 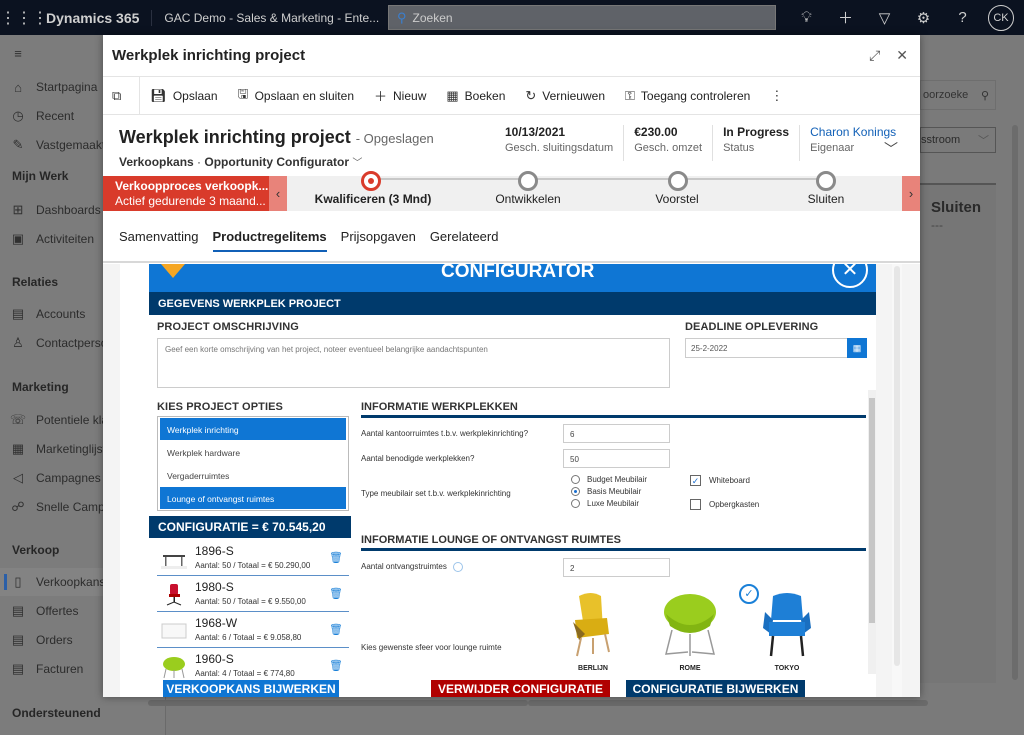 I want to click on radio-label: Luxe Meubilair, so click(x=613, y=503).